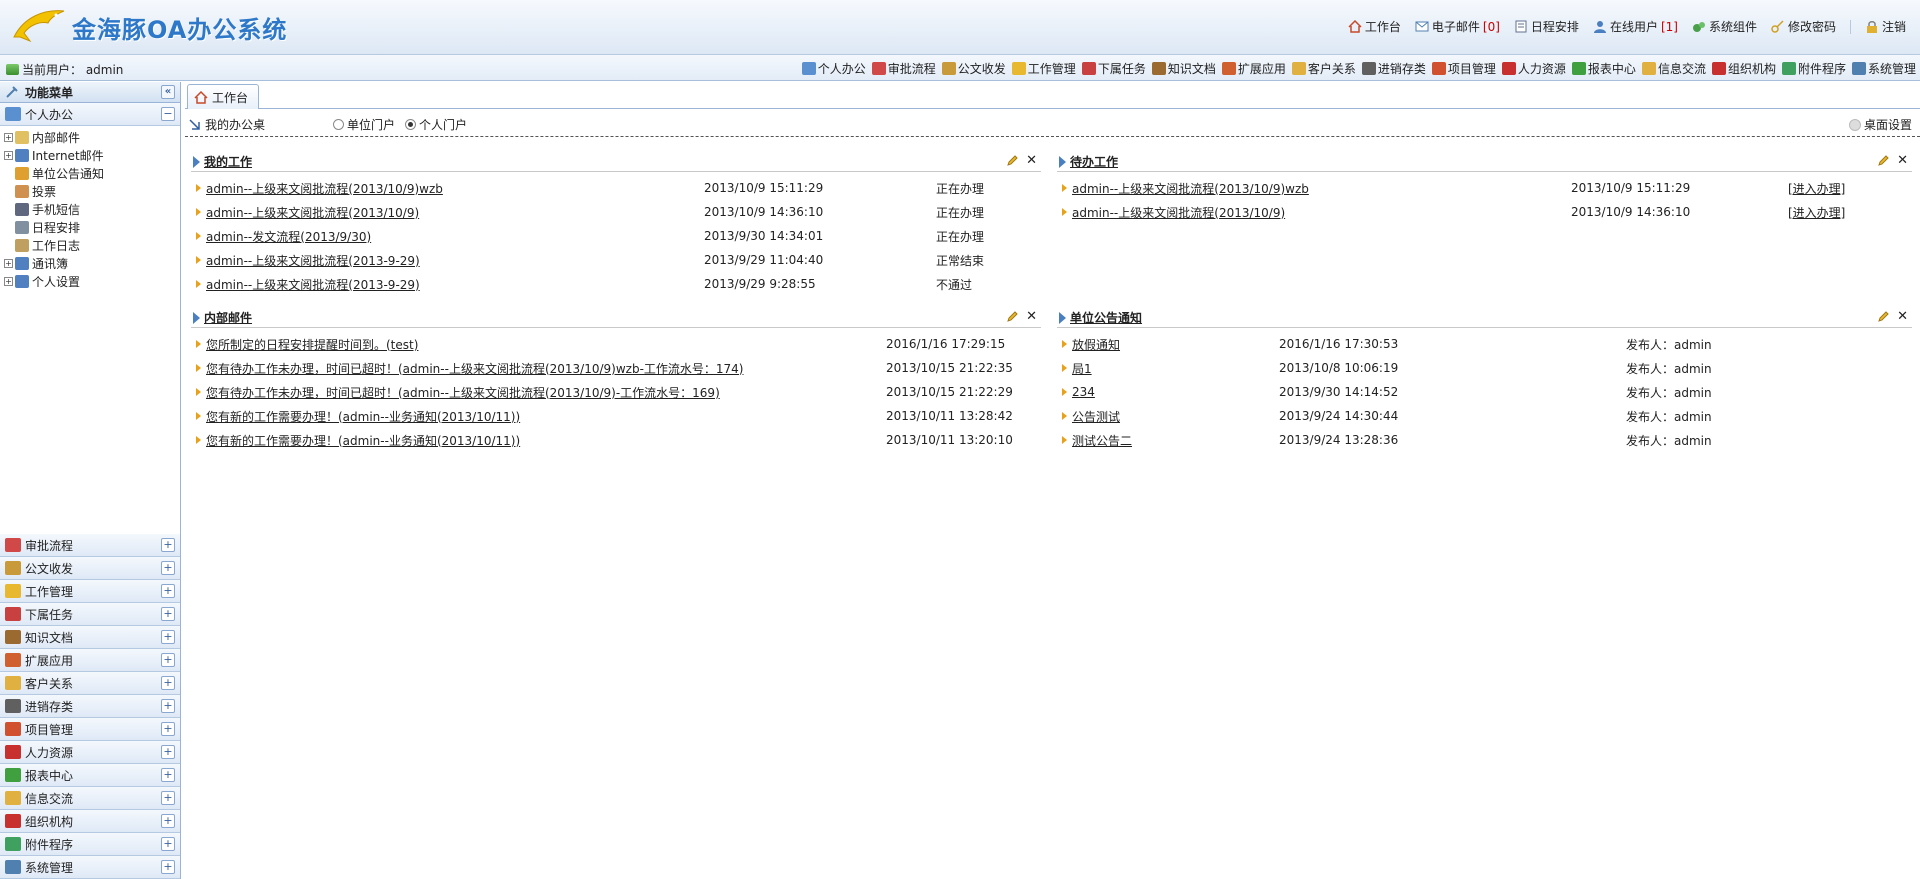 The width and height of the screenshot is (1920, 879). Describe the element at coordinates (90, 798) in the screenshot. I see `sidebar-panel: 信息交流 +` at that location.